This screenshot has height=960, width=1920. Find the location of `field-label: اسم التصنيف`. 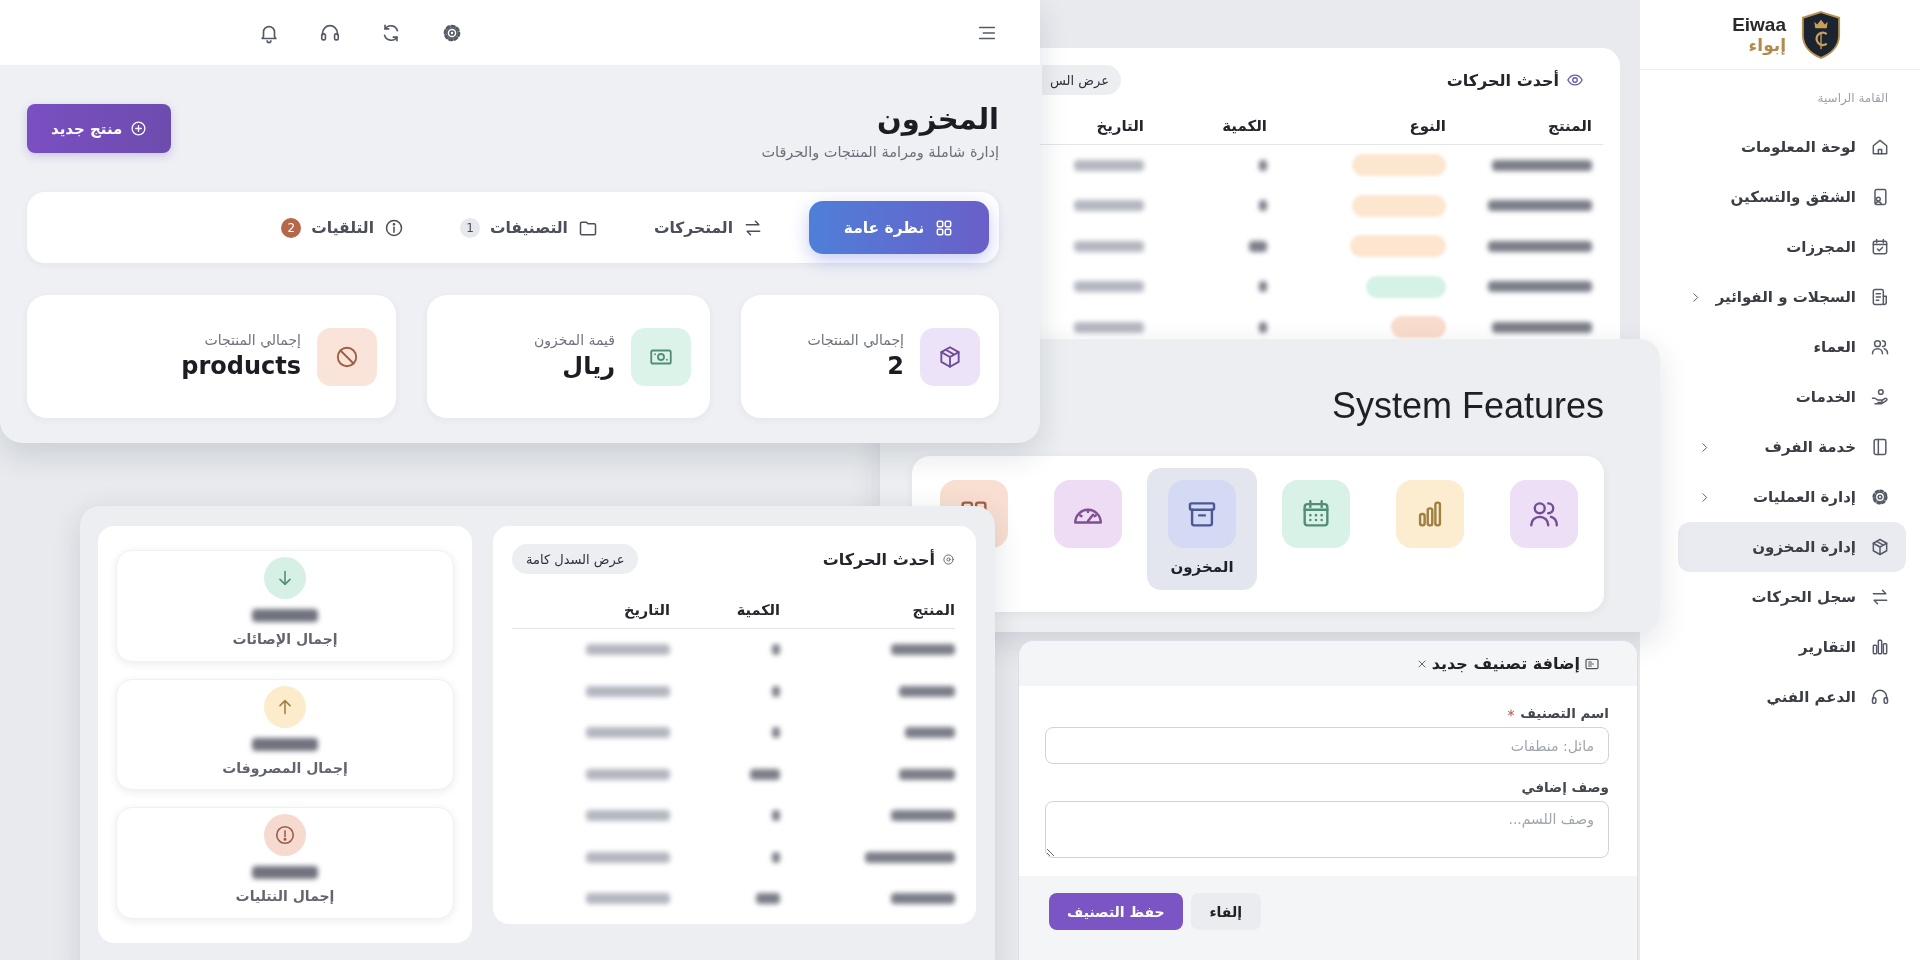

field-label: اسم التصنيف is located at coordinates (1564, 713).